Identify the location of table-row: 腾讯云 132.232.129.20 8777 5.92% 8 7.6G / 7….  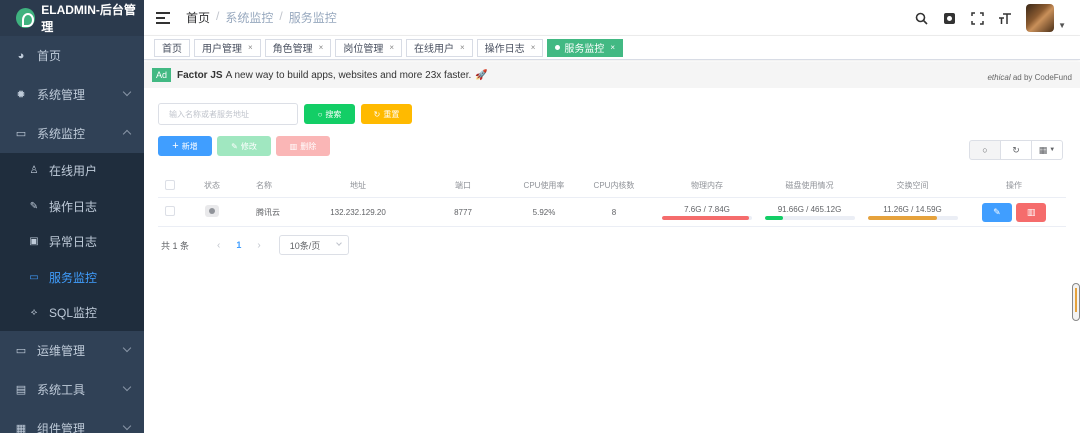
(612, 212).